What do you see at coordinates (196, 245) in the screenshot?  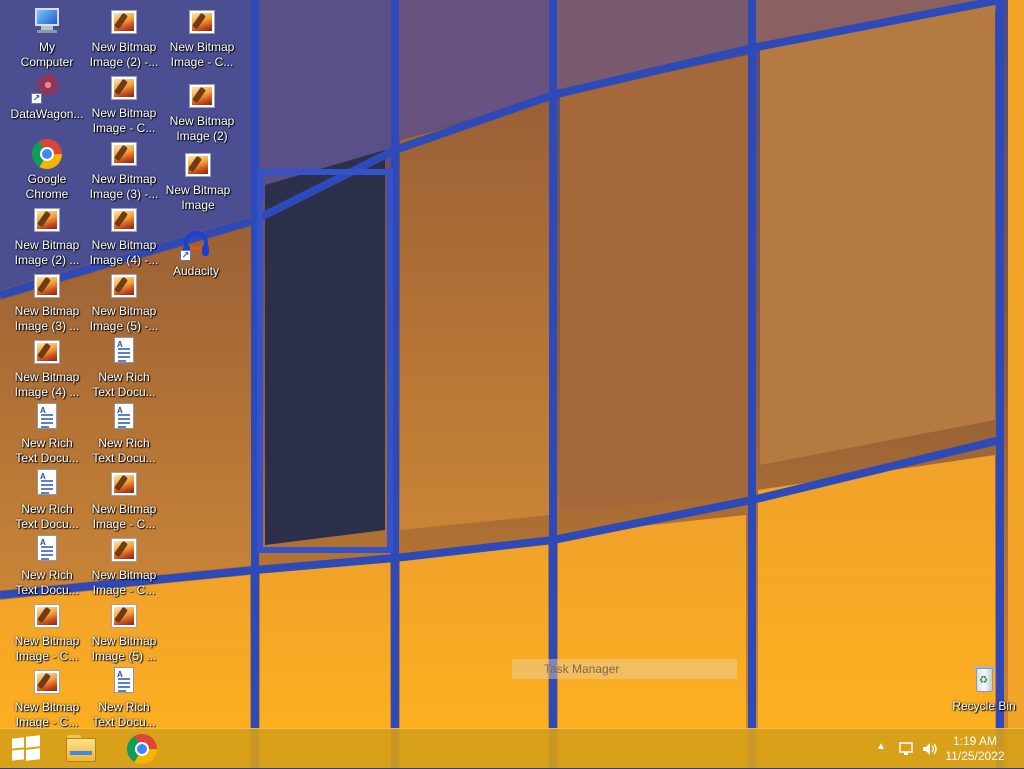 I see `audacity-icon: ↗` at bounding box center [196, 245].